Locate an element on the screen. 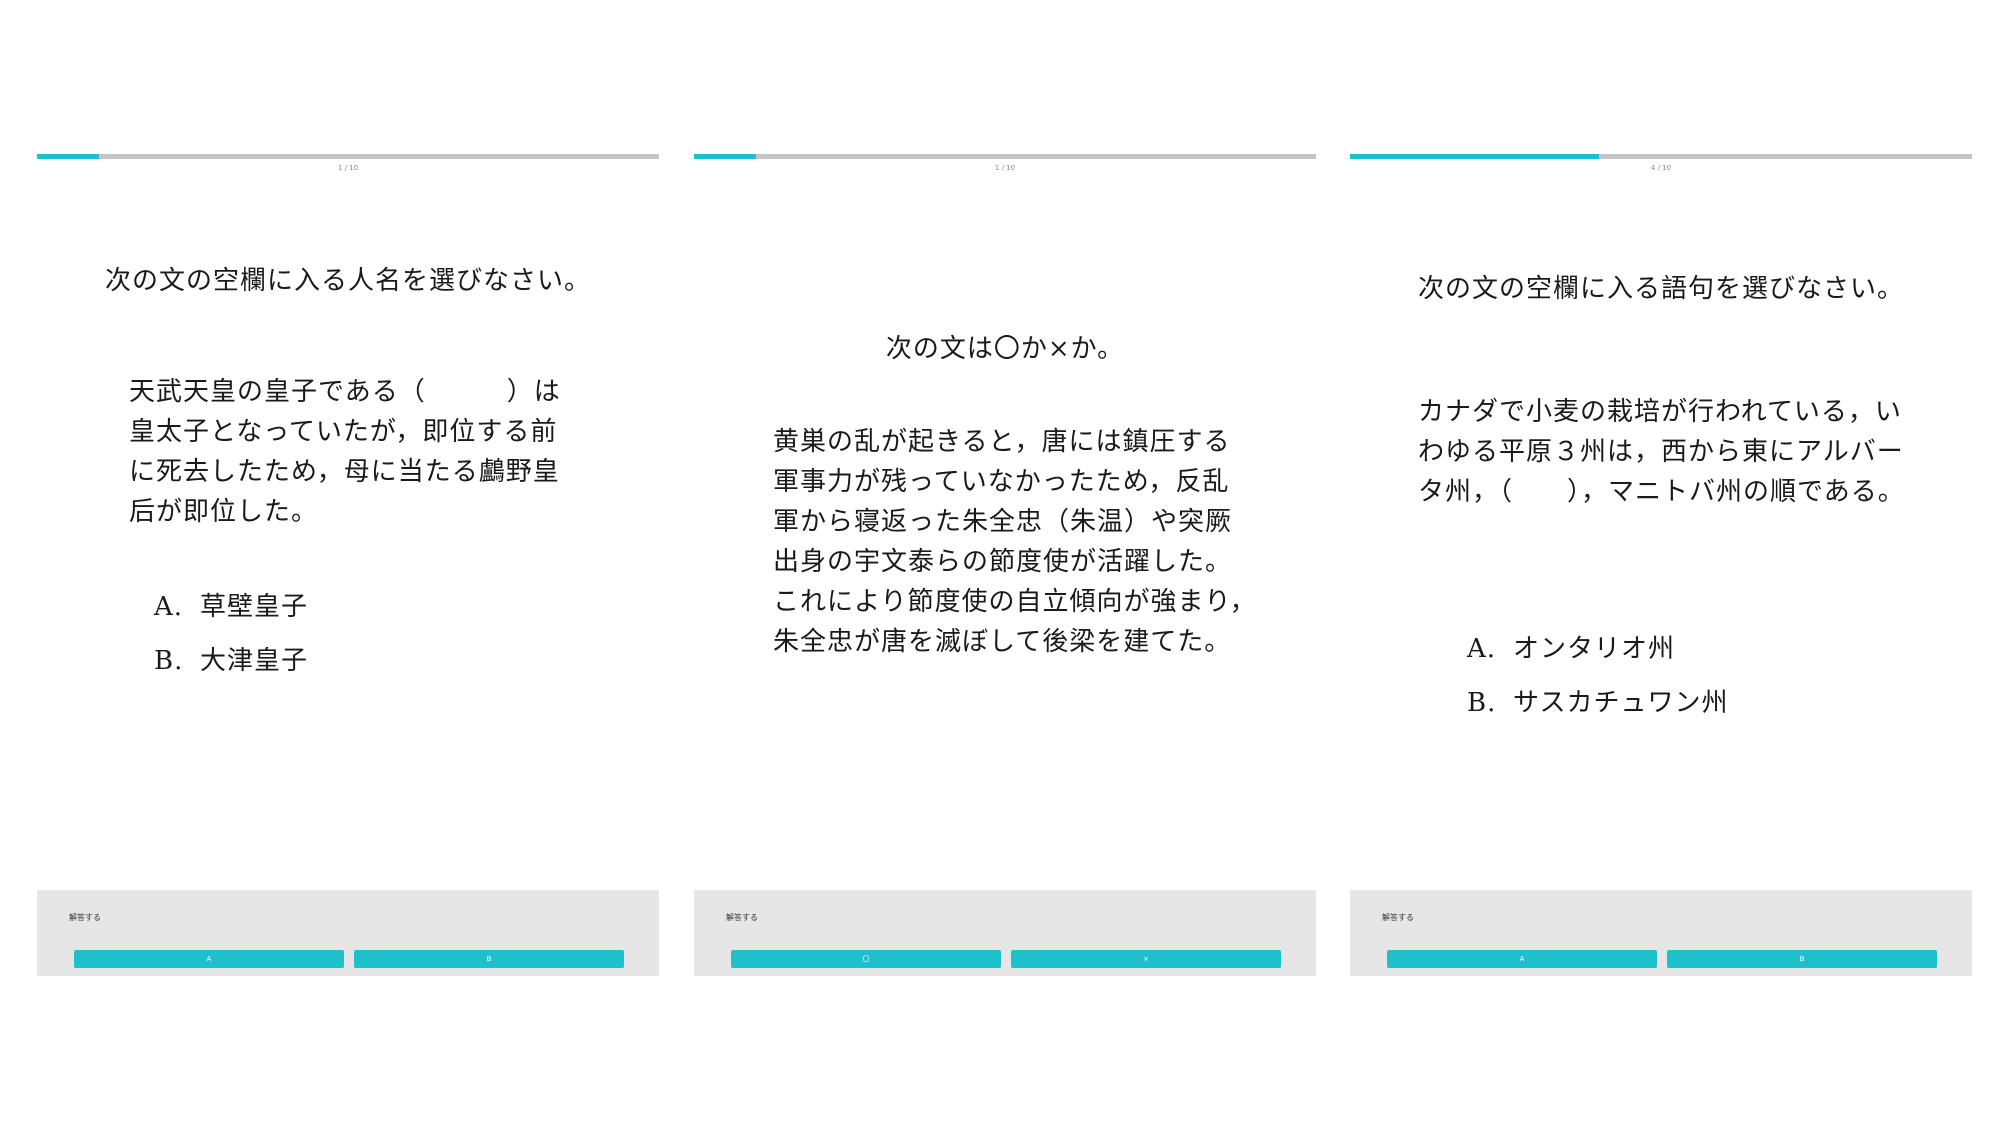 Image resolution: width=2000 pixels, height=1125 pixels. question-counter: 4 / 10 is located at coordinates (1661, 168).